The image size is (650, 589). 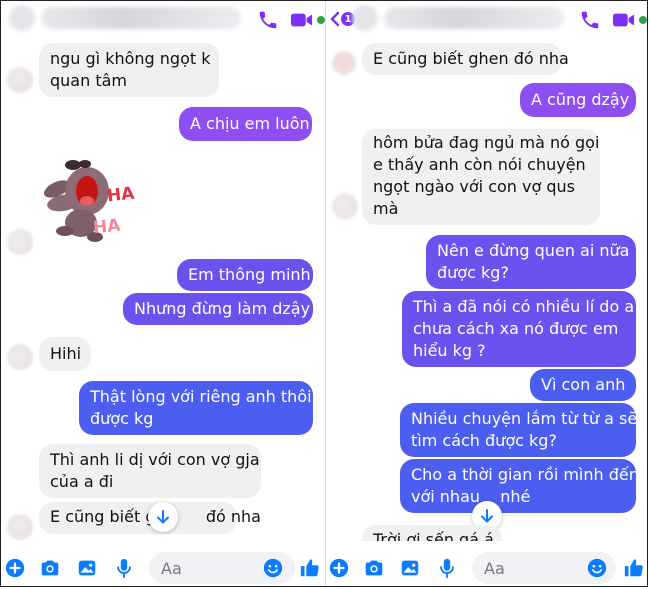 I want to click on message-outgoing: Em thông minh, so click(x=245, y=275).